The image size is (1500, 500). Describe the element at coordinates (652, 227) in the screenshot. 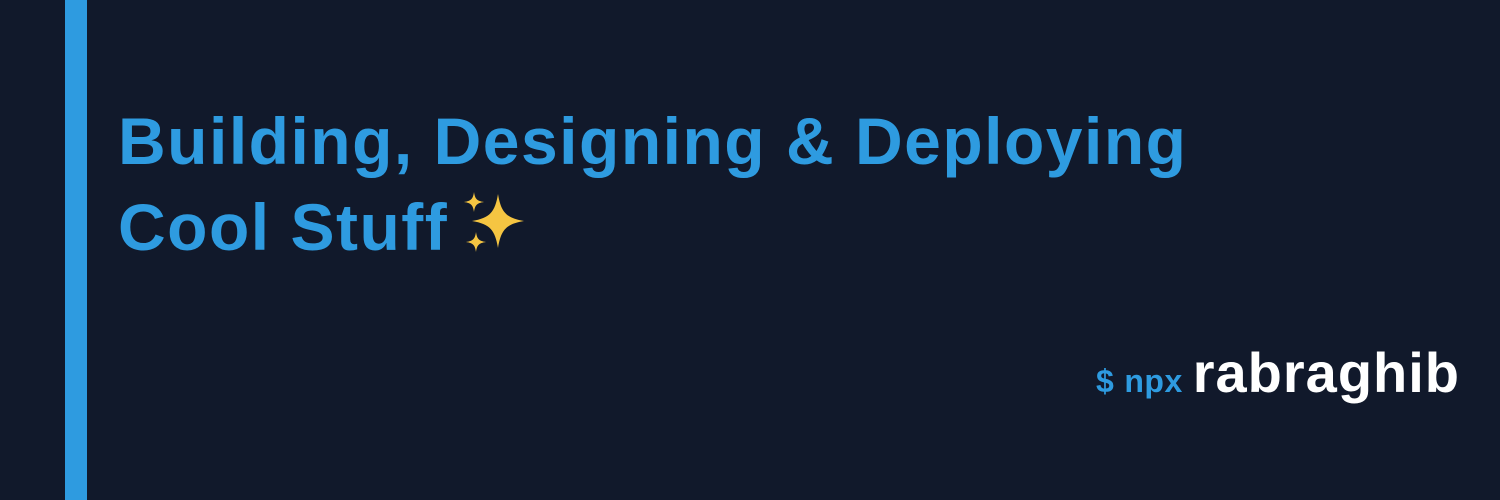

I see `headline-line-2: Cool Stuff` at that location.